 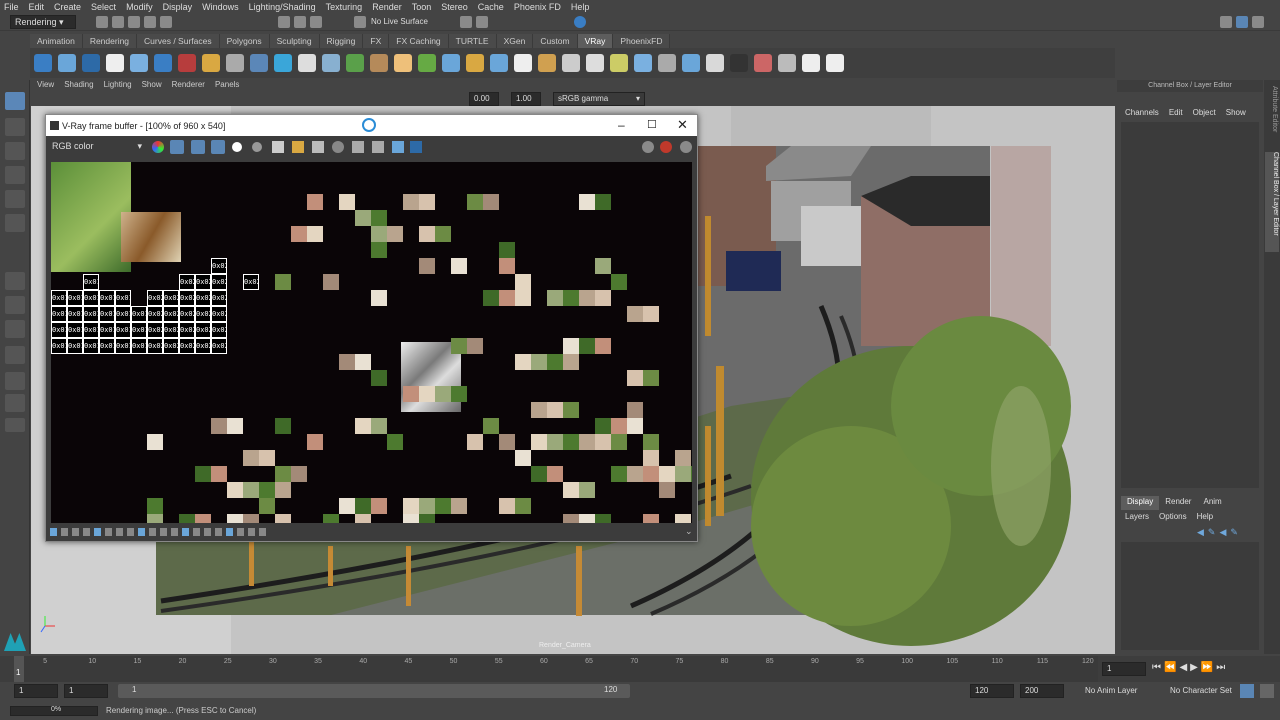 I want to click on menu-stereo: Stereo, so click(x=454, y=7).